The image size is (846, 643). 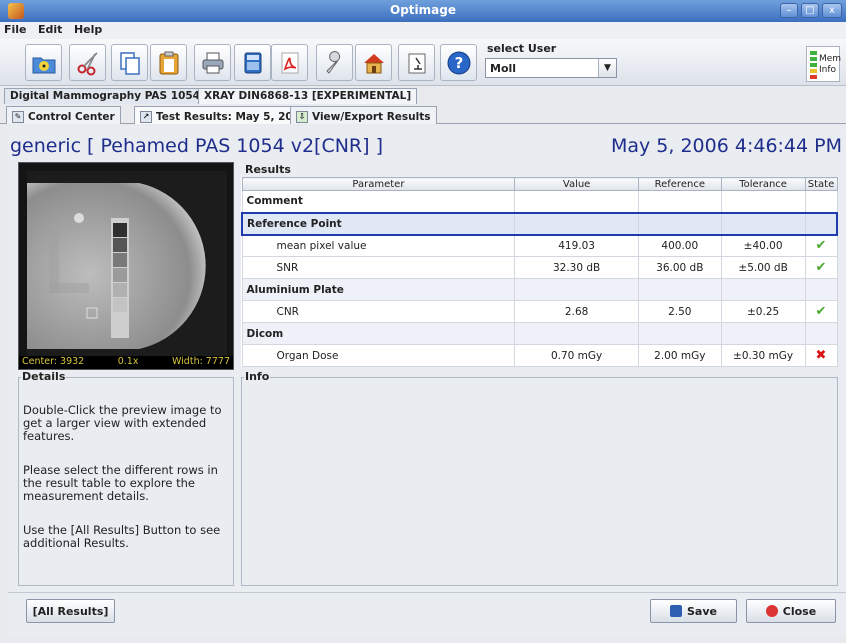 I want to click on pdf-button, so click(x=289, y=62).